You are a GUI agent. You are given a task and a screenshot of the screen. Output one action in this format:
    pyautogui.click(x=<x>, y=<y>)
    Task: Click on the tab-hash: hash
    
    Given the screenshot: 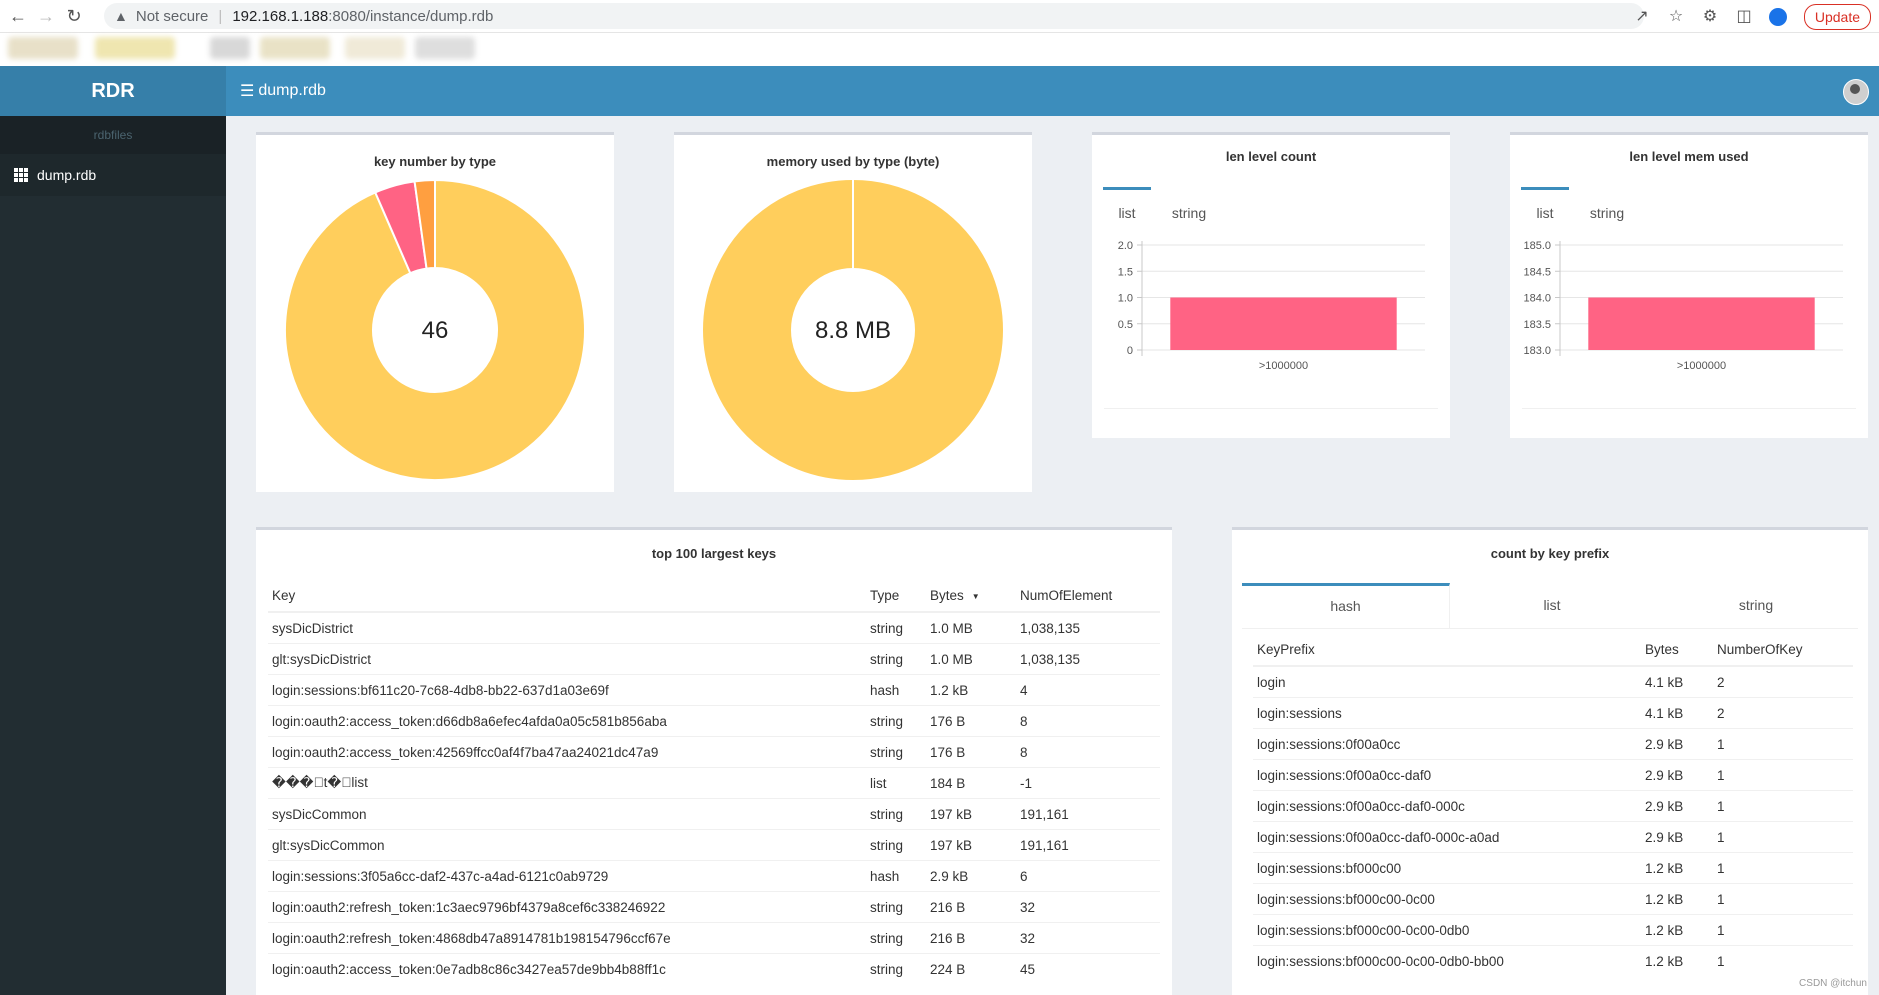 What is the action you would take?
    pyautogui.click(x=1346, y=605)
    